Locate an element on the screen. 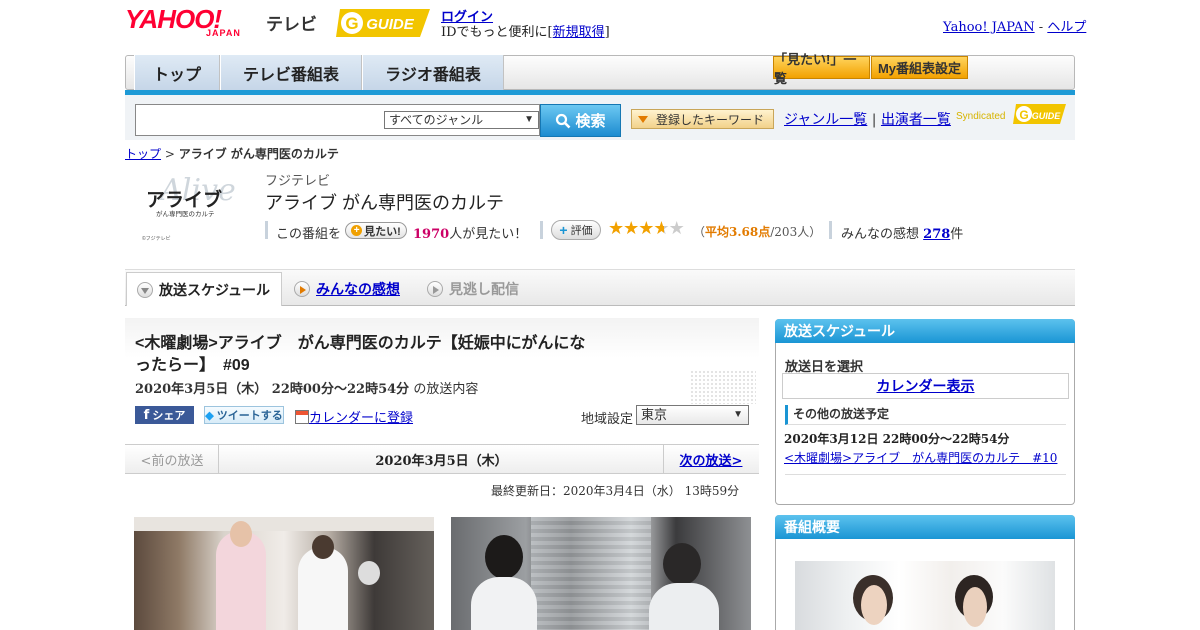 The width and height of the screenshot is (1200, 630). login-subtext: IDでもっと便利に[新規取得] is located at coordinates (525, 30).